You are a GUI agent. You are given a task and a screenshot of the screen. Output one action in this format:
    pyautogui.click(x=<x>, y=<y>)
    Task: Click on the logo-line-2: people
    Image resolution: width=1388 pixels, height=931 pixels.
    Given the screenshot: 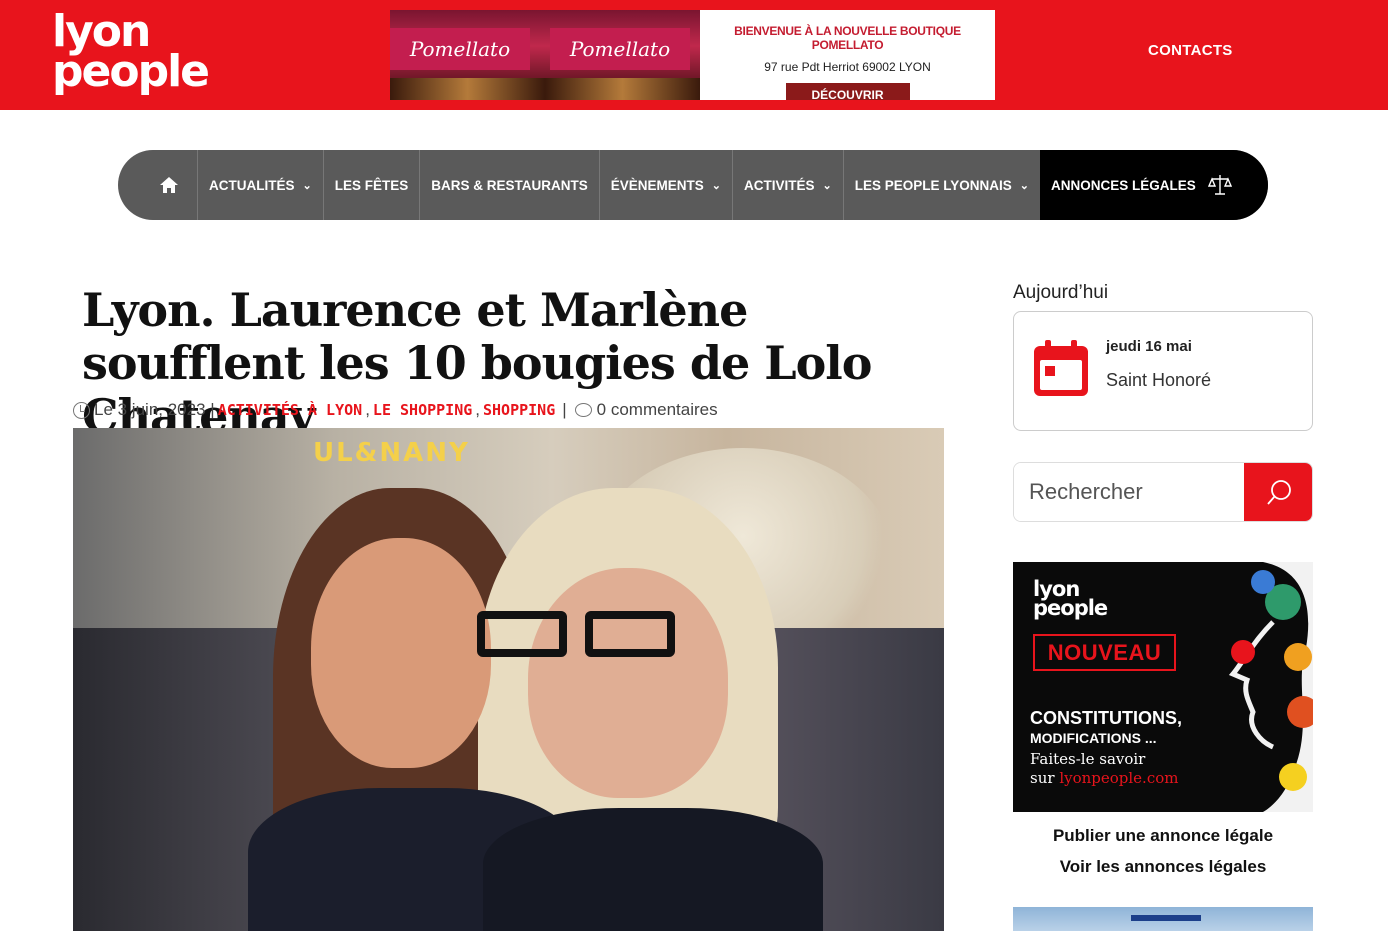 What is the action you would take?
    pyautogui.click(x=131, y=71)
    